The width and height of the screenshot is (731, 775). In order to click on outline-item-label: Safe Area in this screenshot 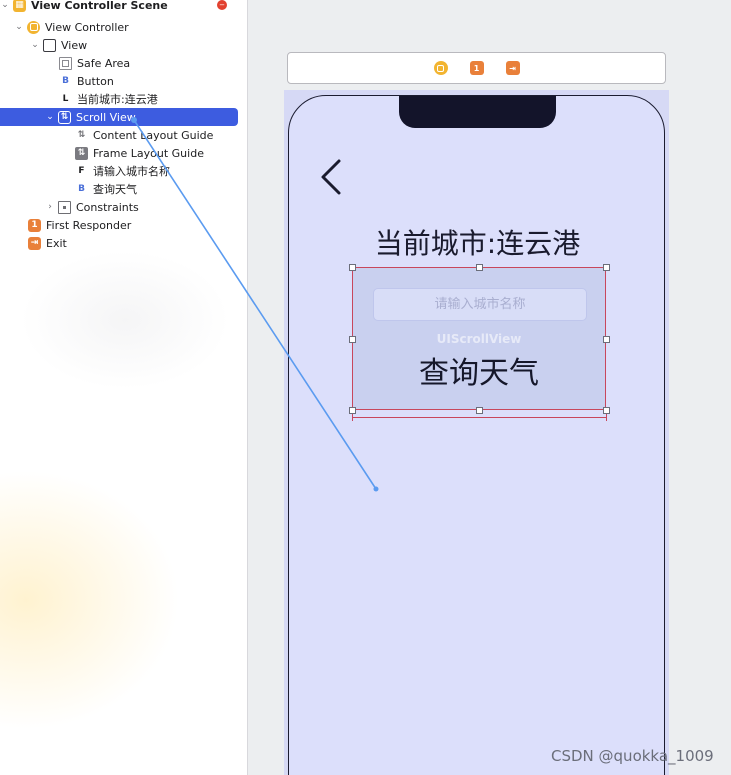, I will do `click(104, 63)`.